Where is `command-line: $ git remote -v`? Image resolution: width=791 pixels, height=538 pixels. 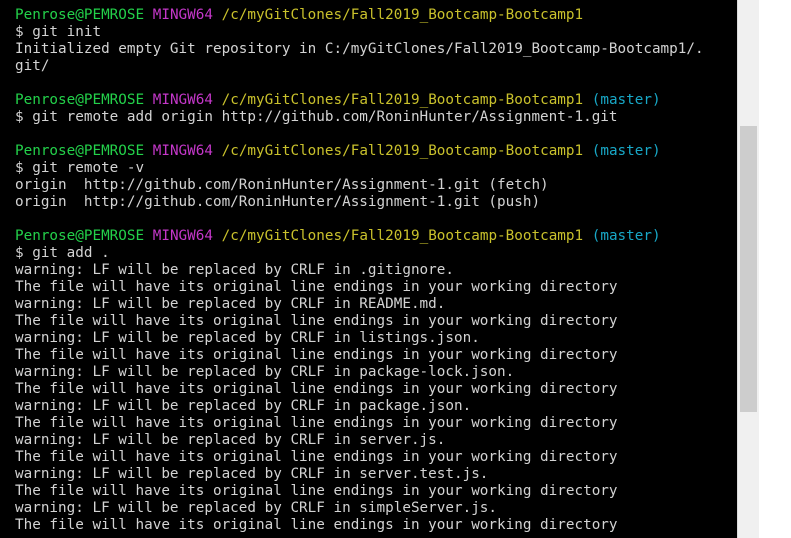 command-line: $ git remote -v is located at coordinates (375, 168).